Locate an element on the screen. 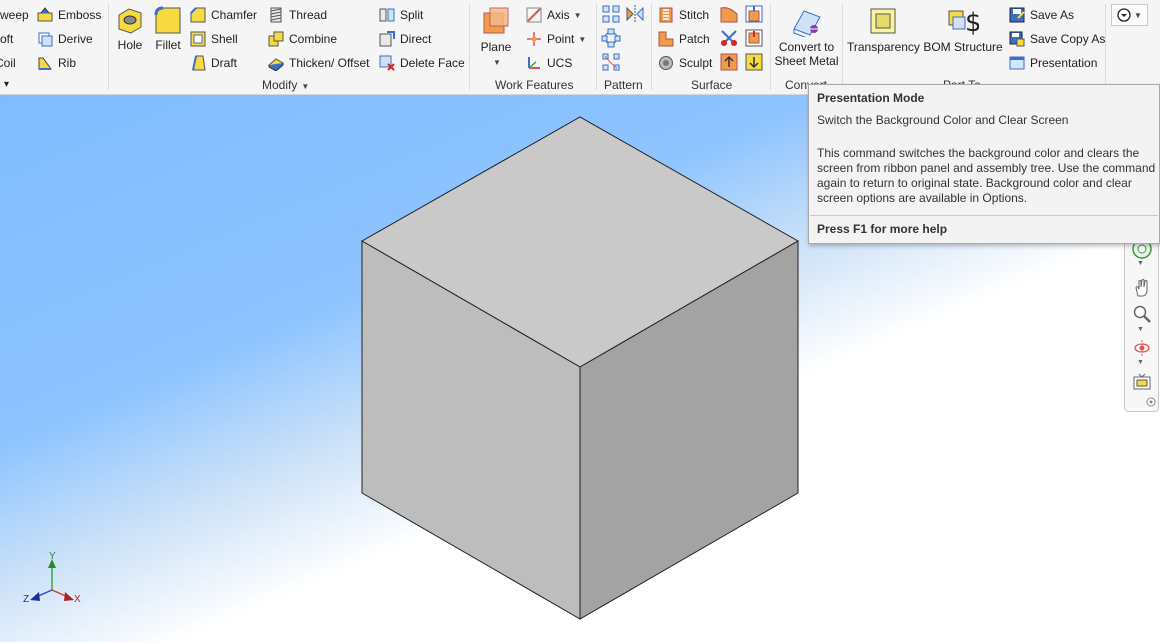 Image resolution: width=1160 pixels, height=642 pixels. axis-dropdown: ▼ is located at coordinates (578, 15).